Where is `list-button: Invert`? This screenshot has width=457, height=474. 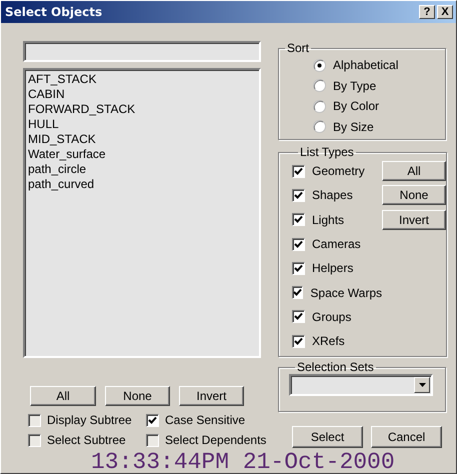
list-button: Invert is located at coordinates (211, 396).